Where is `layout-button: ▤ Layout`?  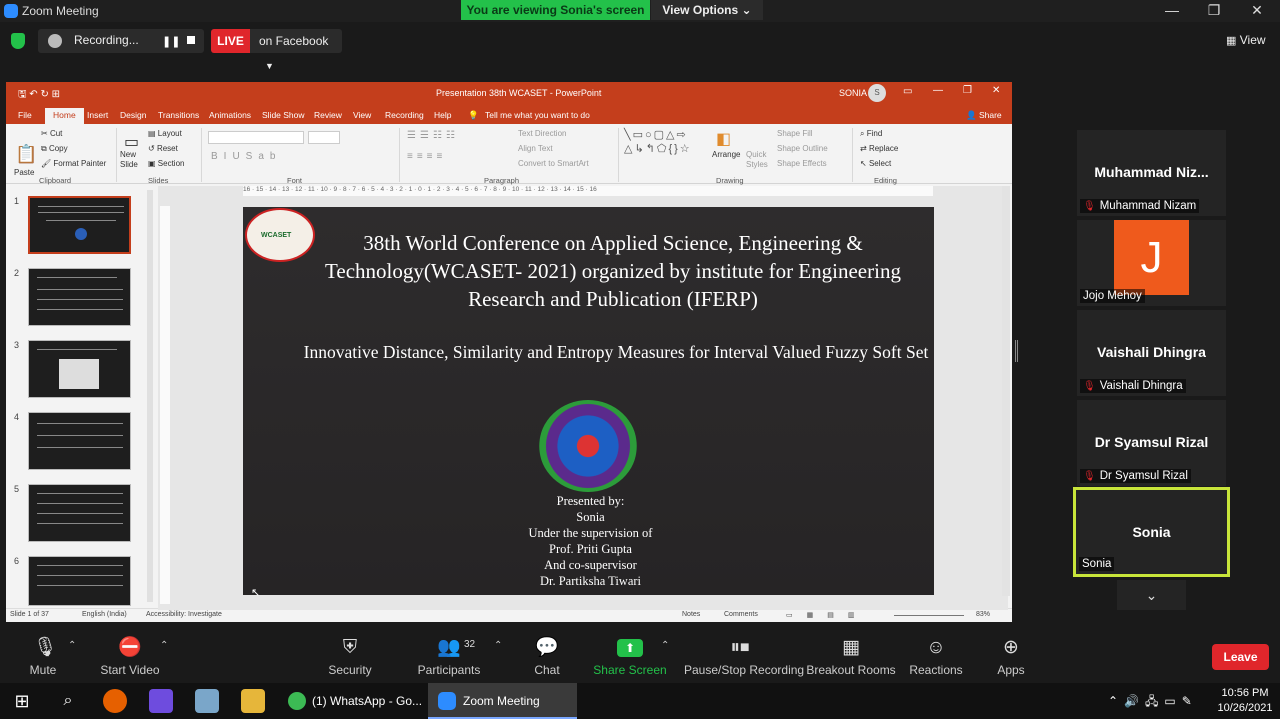
layout-button: ▤ Layout is located at coordinates (165, 133).